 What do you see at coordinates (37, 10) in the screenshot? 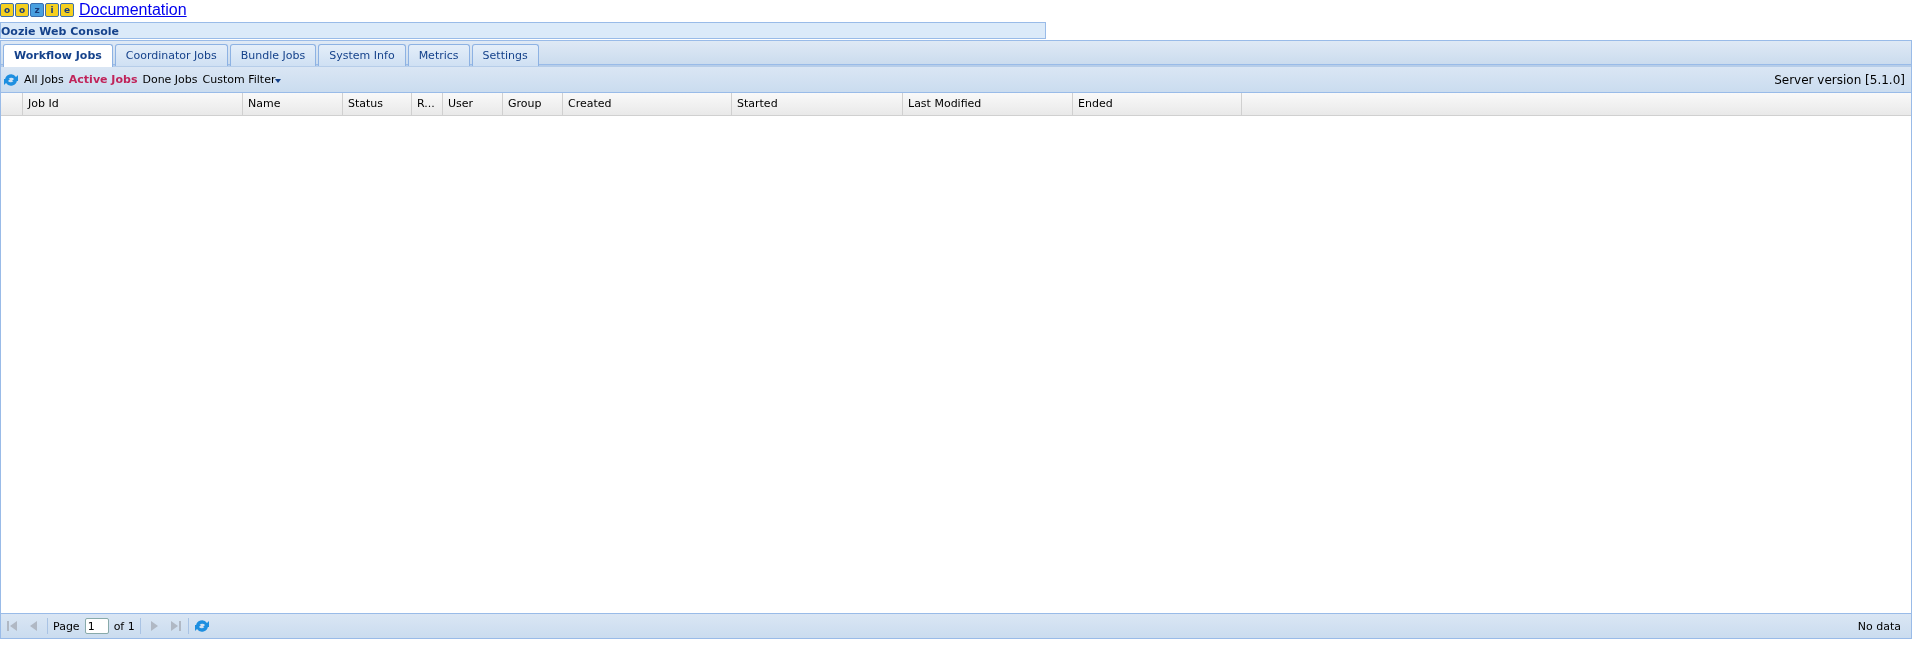
I see `logo-letter: z` at bounding box center [37, 10].